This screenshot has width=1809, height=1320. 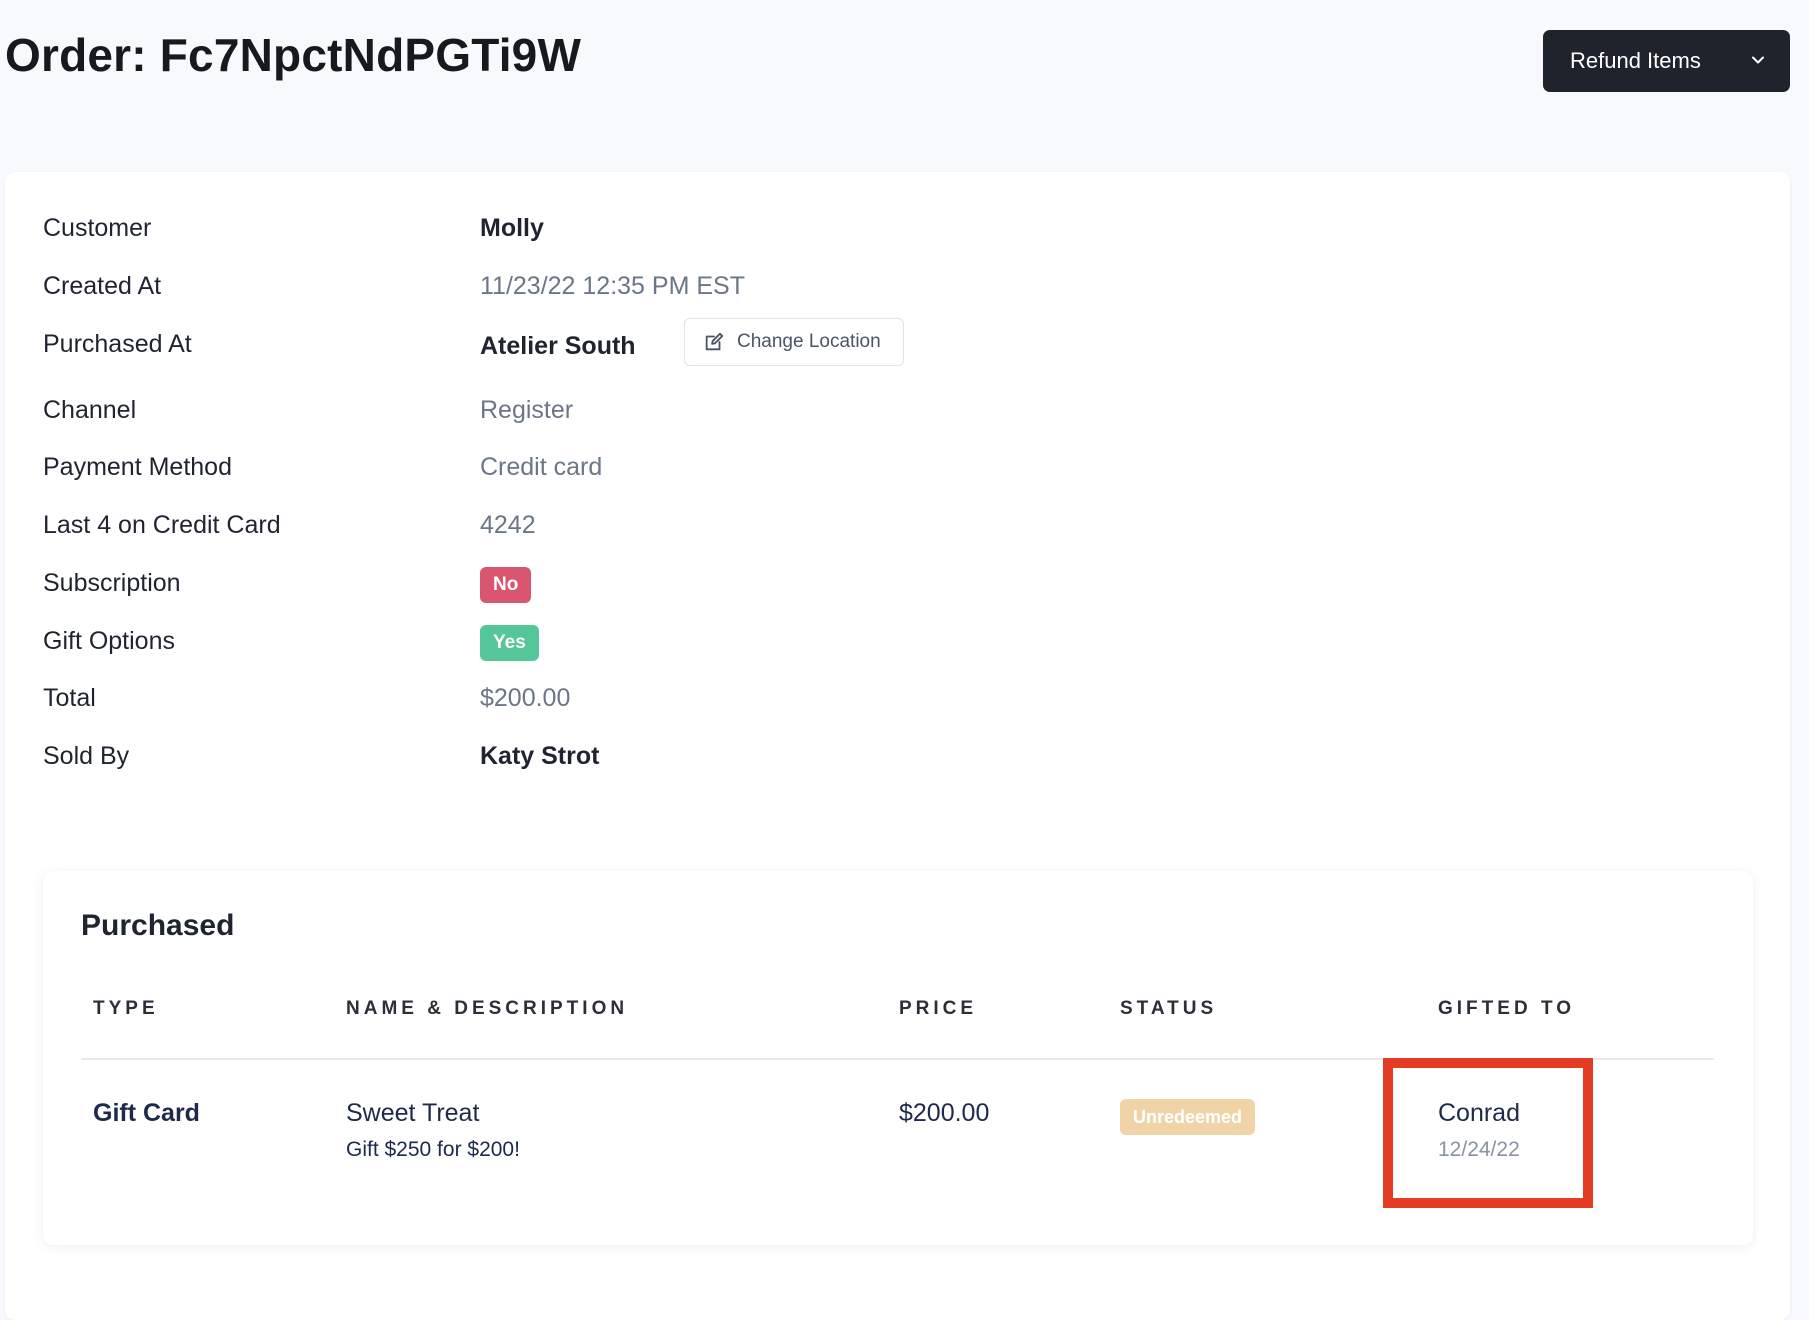 I want to click on gift-options-label: Gift Options, so click(x=109, y=641).